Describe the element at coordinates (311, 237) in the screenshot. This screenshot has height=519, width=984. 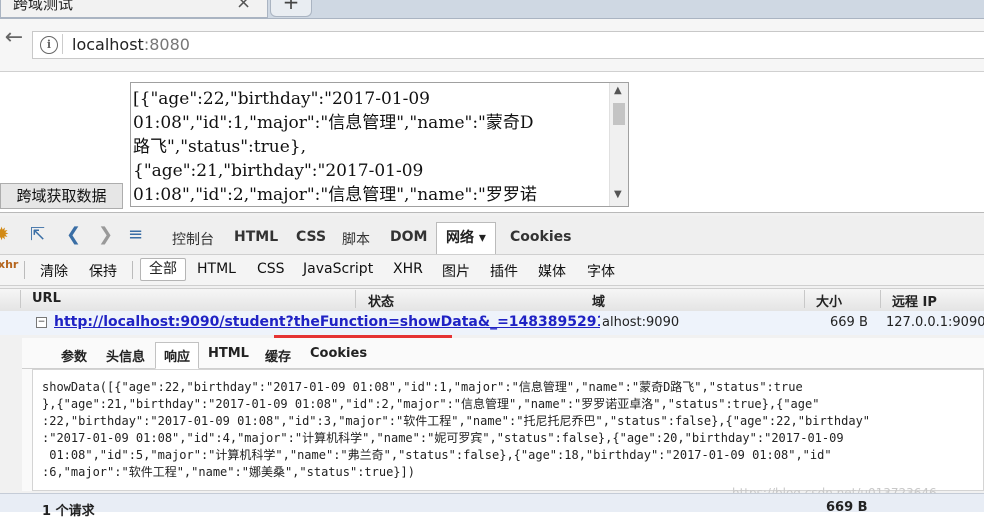
I see `tab-css: CSS` at that location.